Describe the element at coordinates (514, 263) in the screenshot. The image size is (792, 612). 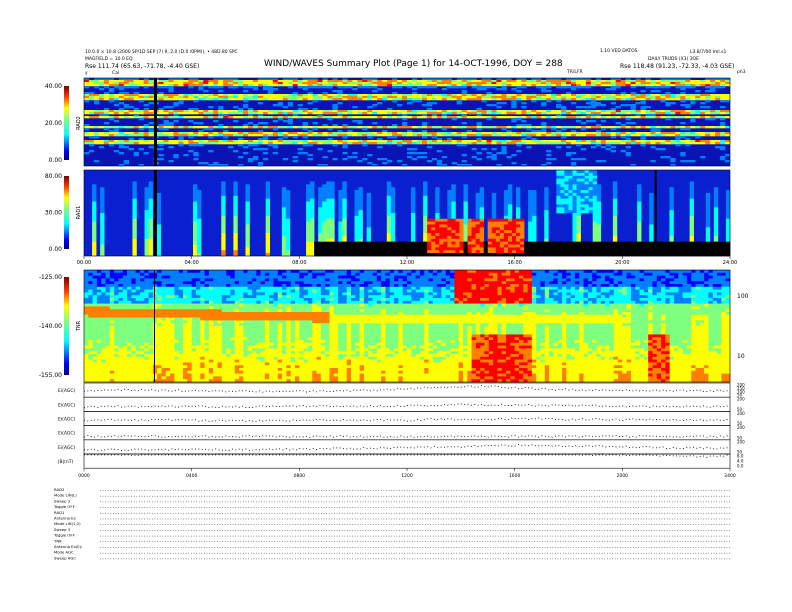
I see `rad1-xtick-label: 16:00` at that location.